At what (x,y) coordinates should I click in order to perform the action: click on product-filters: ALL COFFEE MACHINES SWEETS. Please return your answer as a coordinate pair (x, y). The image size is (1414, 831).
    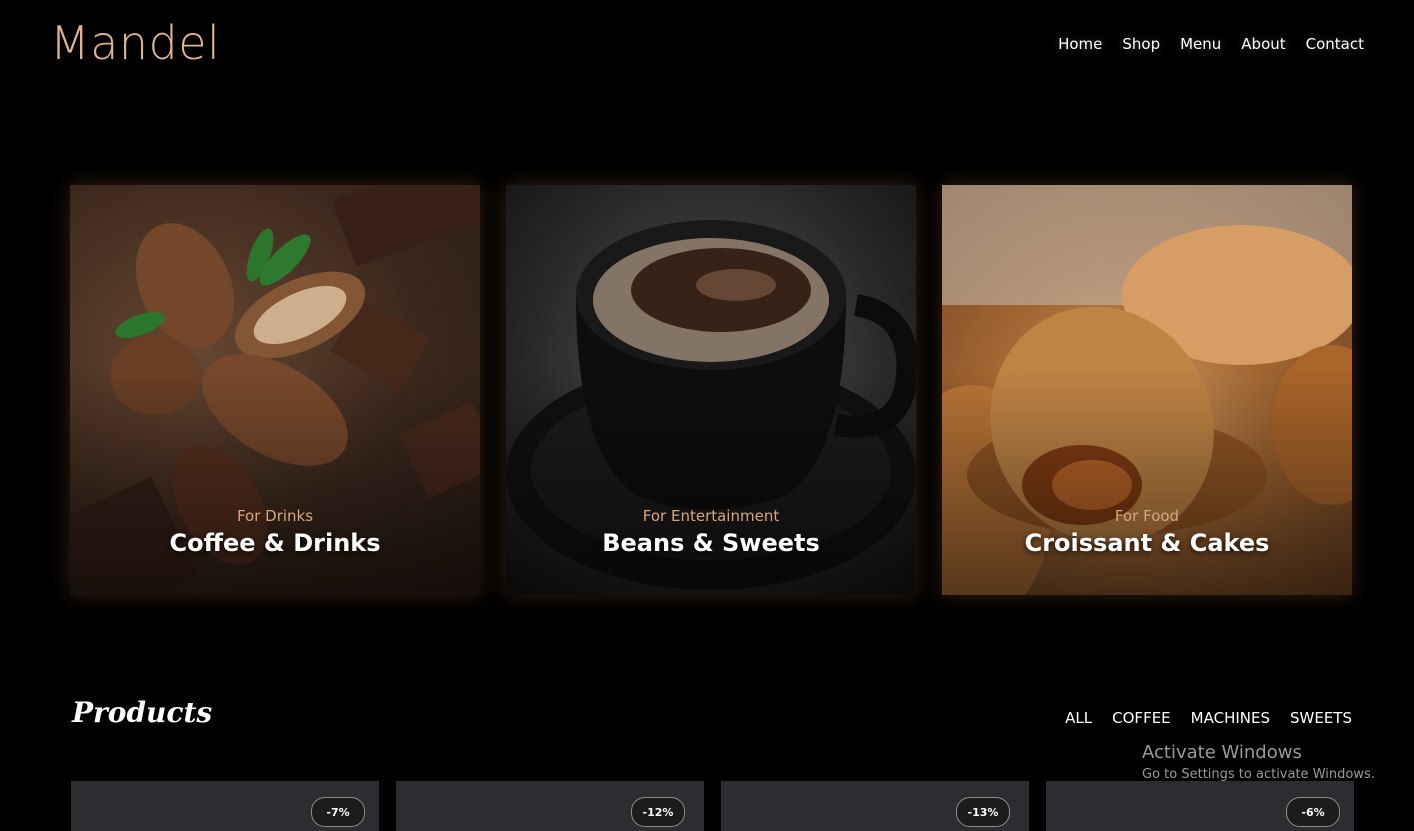
    Looking at the image, I should click on (1208, 718).